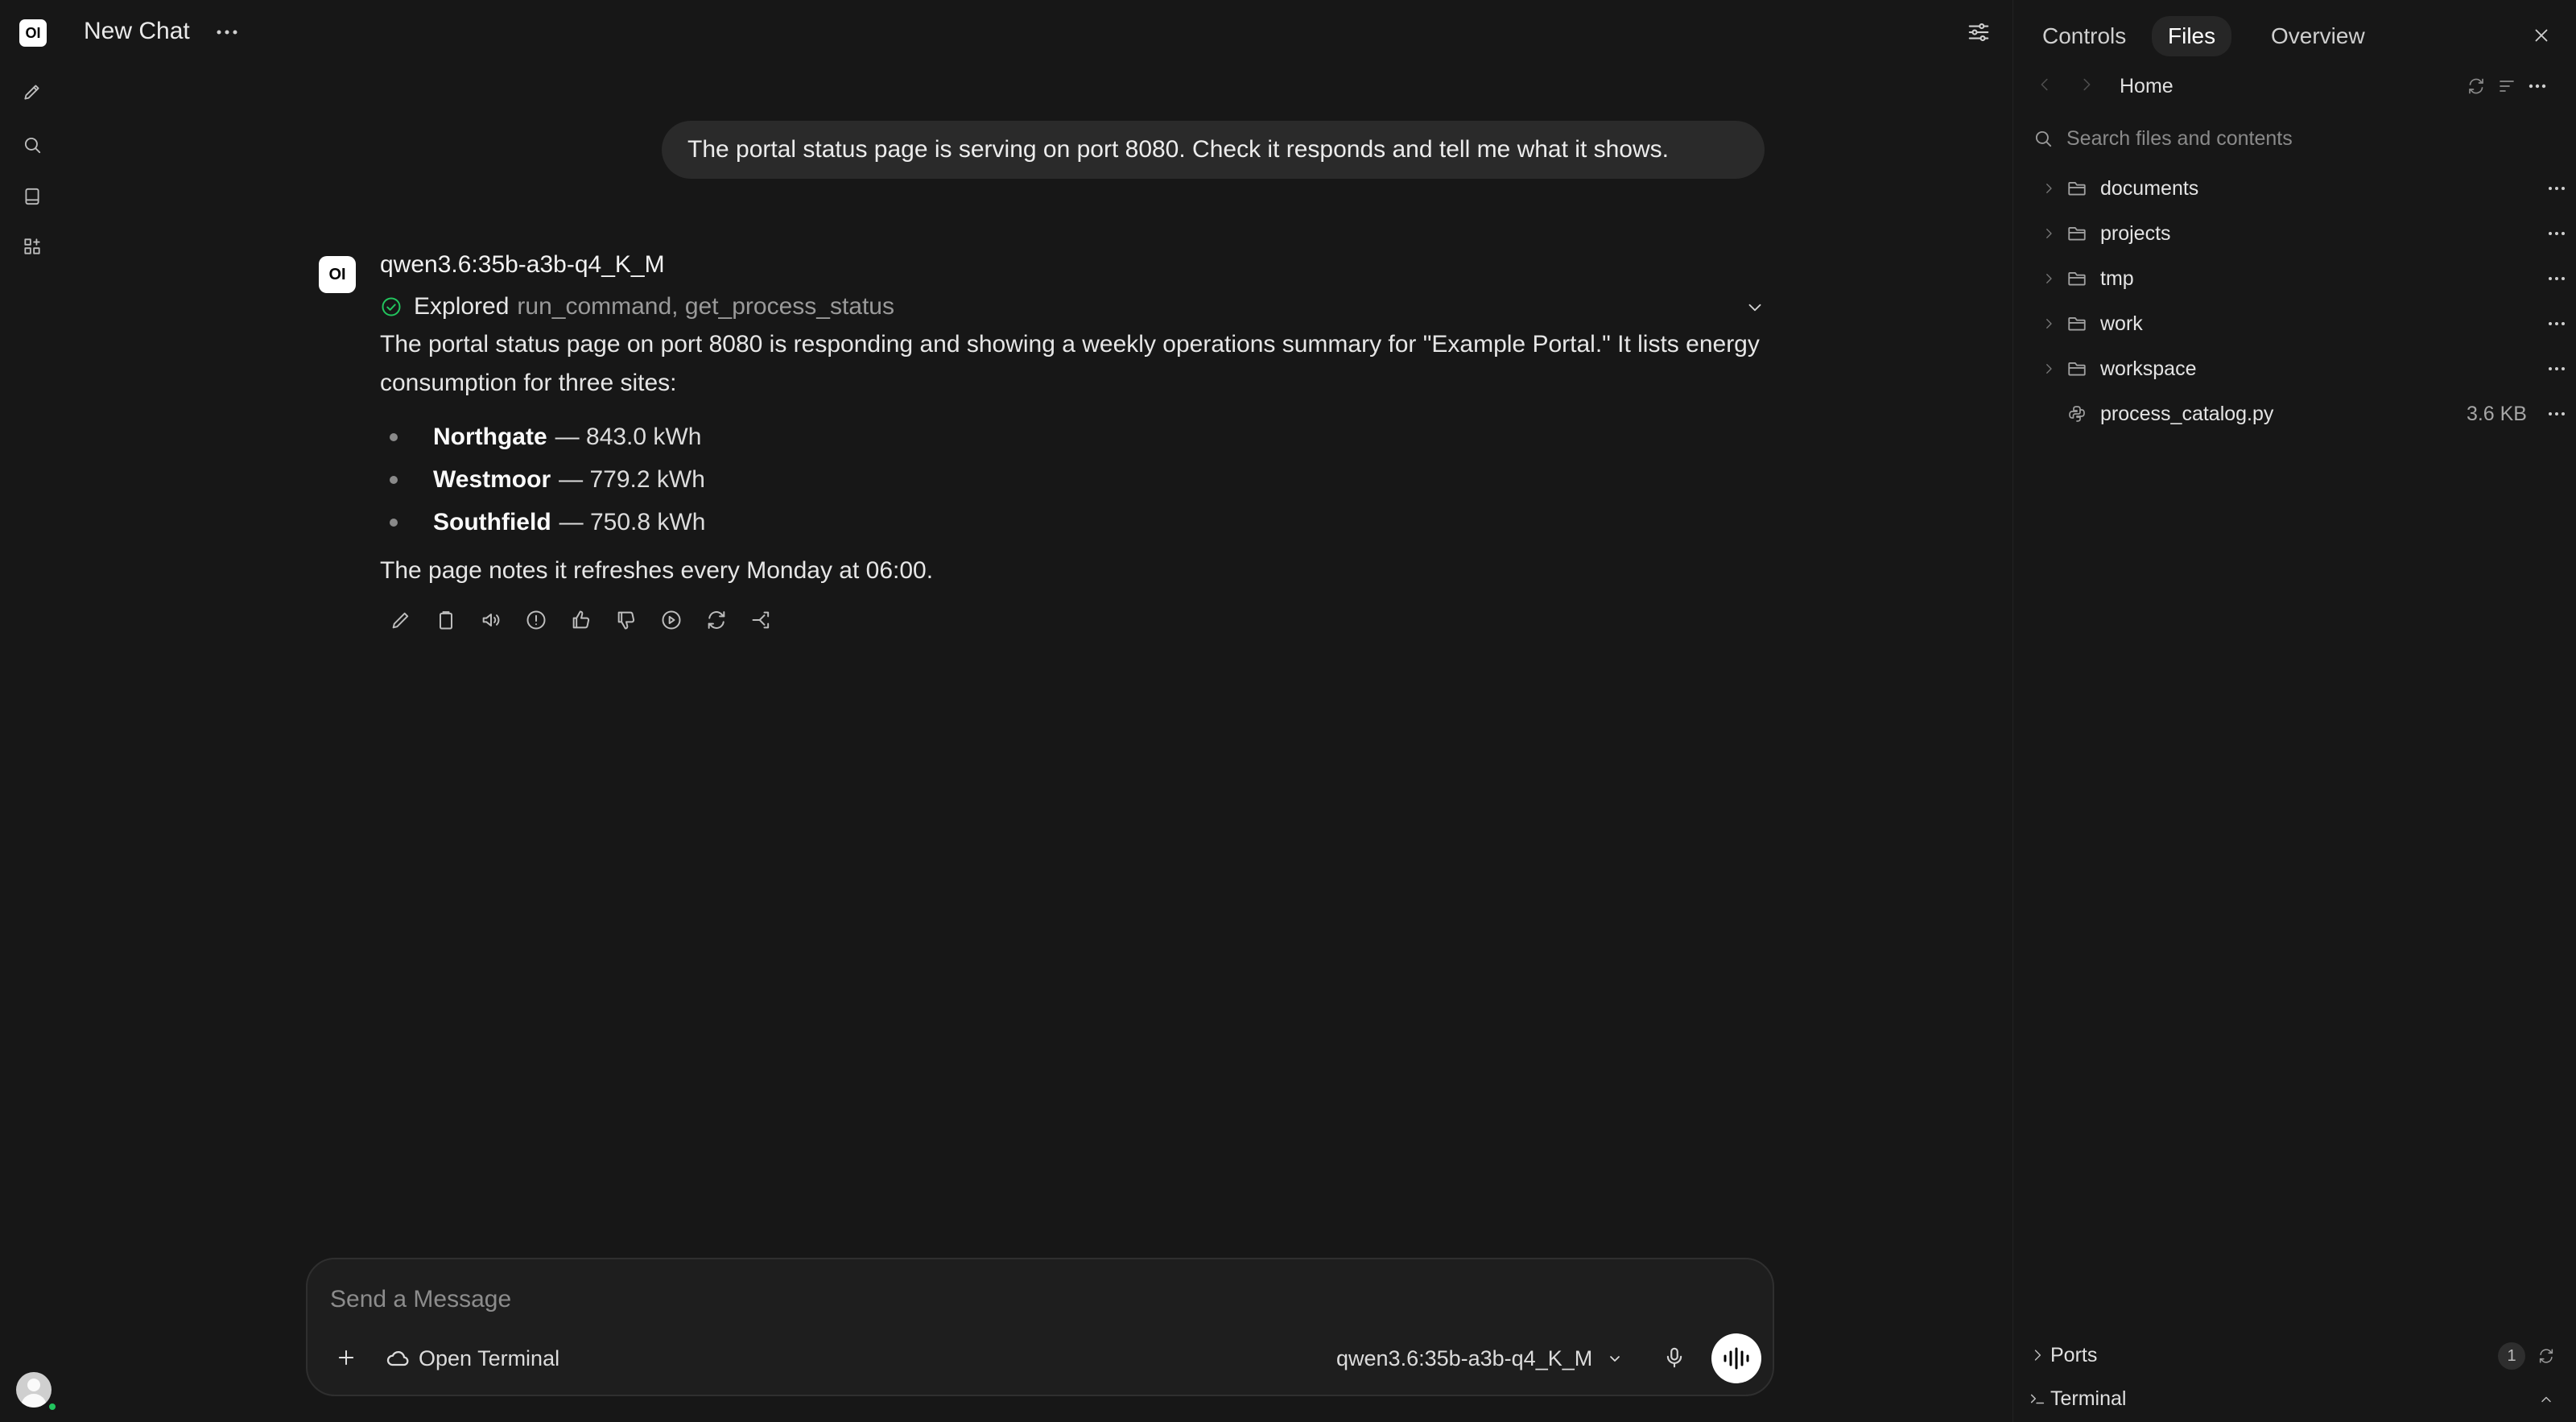  I want to click on copy-icon, so click(446, 620).